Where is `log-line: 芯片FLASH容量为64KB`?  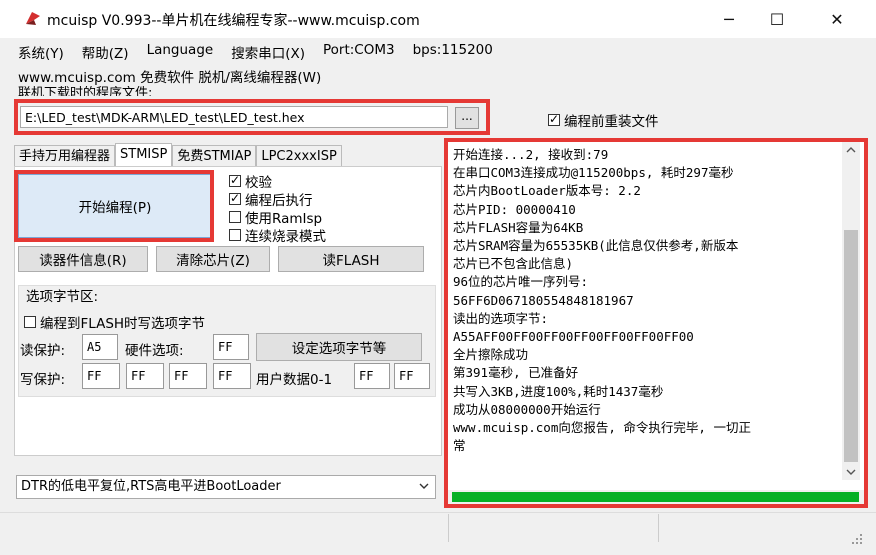
log-line: 芯片FLASH容量为64KB is located at coordinates (518, 227).